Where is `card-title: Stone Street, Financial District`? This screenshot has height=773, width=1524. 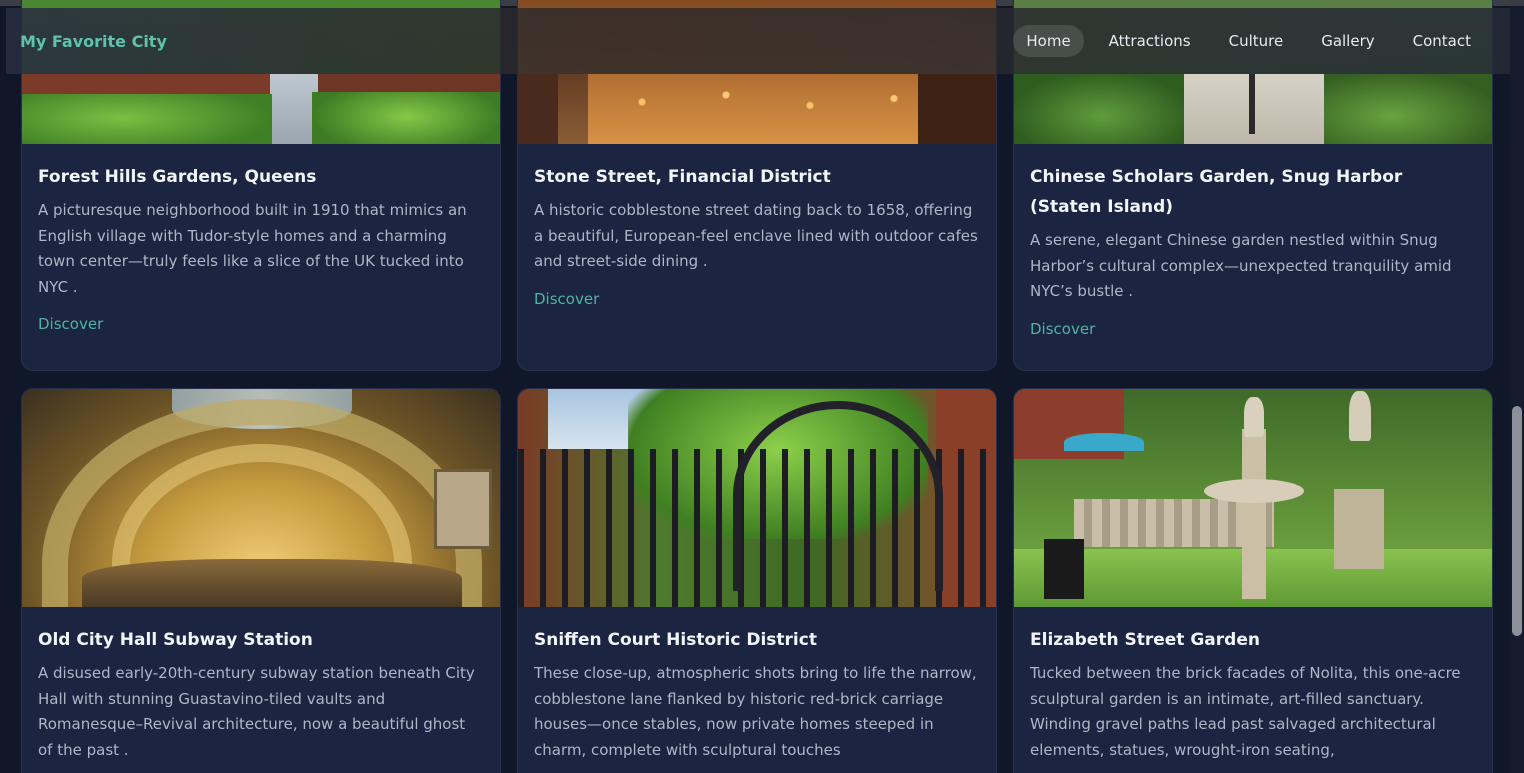
card-title: Stone Street, Financial District is located at coordinates (682, 177).